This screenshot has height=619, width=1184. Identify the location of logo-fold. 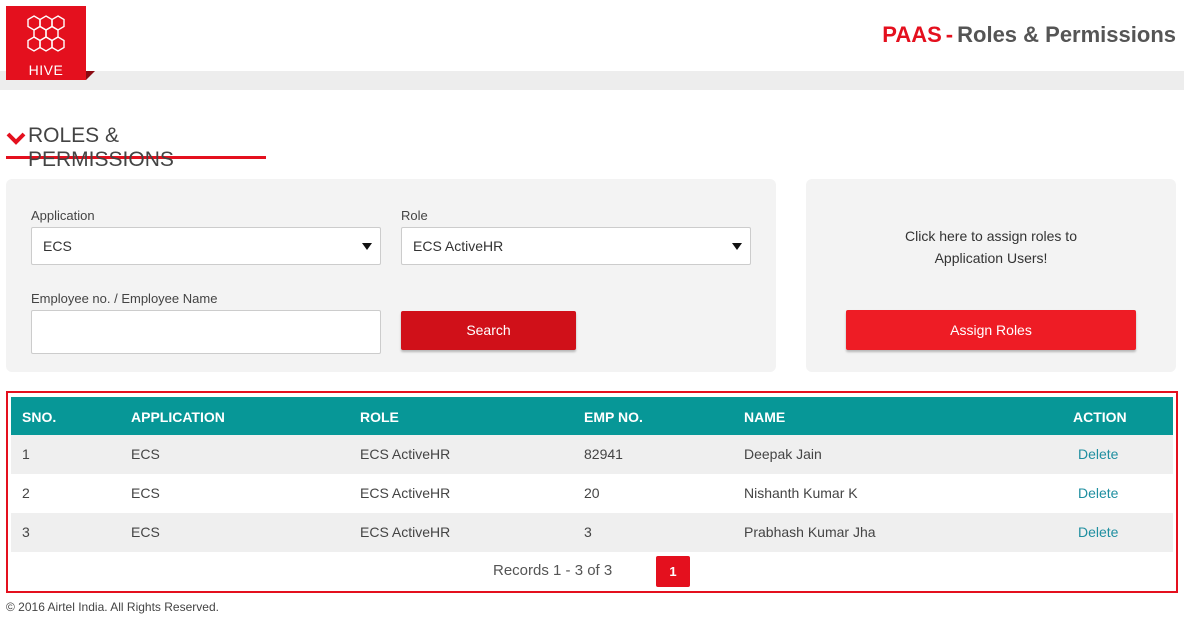
(90, 75).